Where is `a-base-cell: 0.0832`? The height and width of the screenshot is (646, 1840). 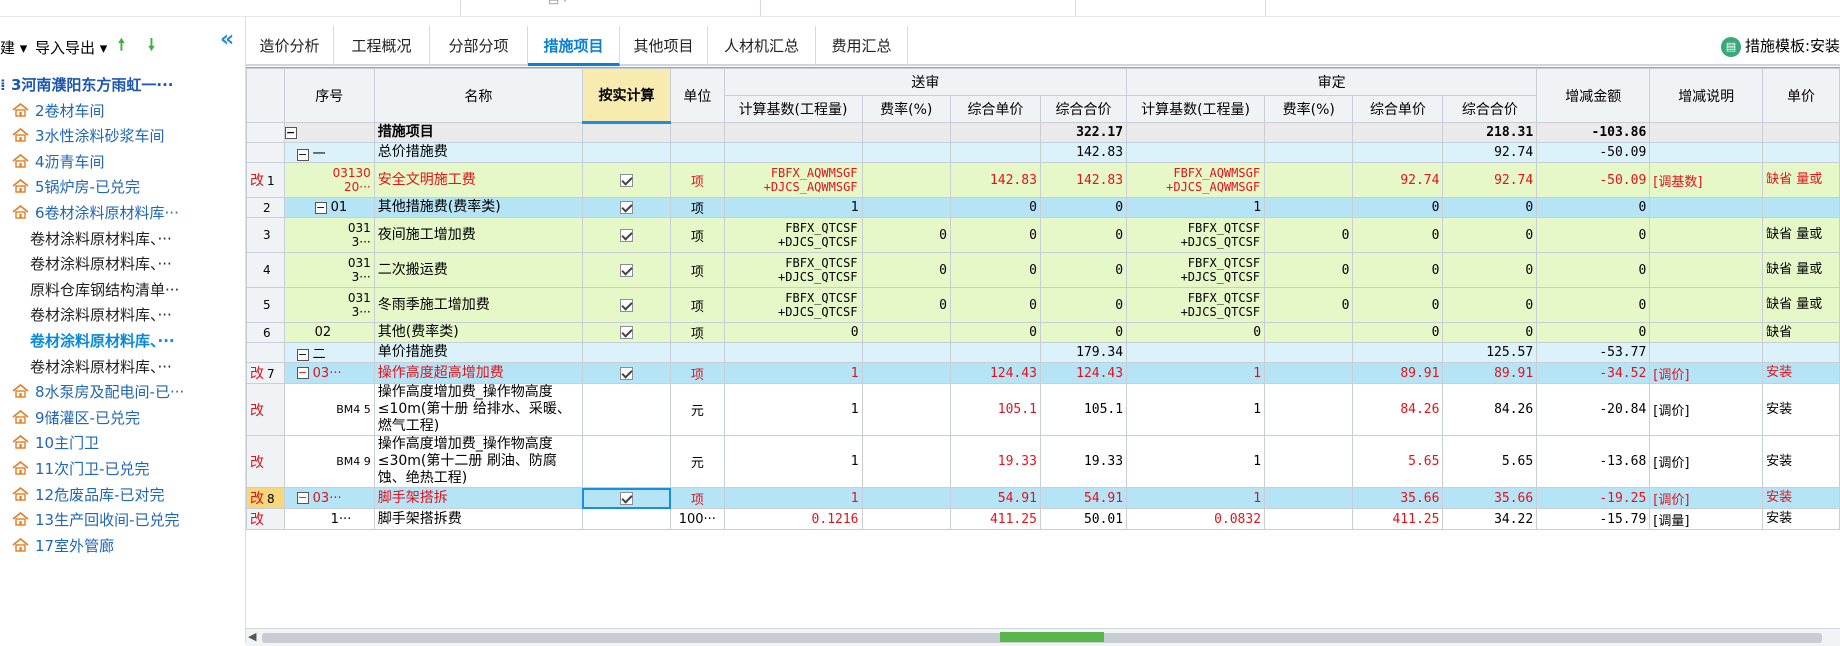 a-base-cell: 0.0832 is located at coordinates (1196, 519).